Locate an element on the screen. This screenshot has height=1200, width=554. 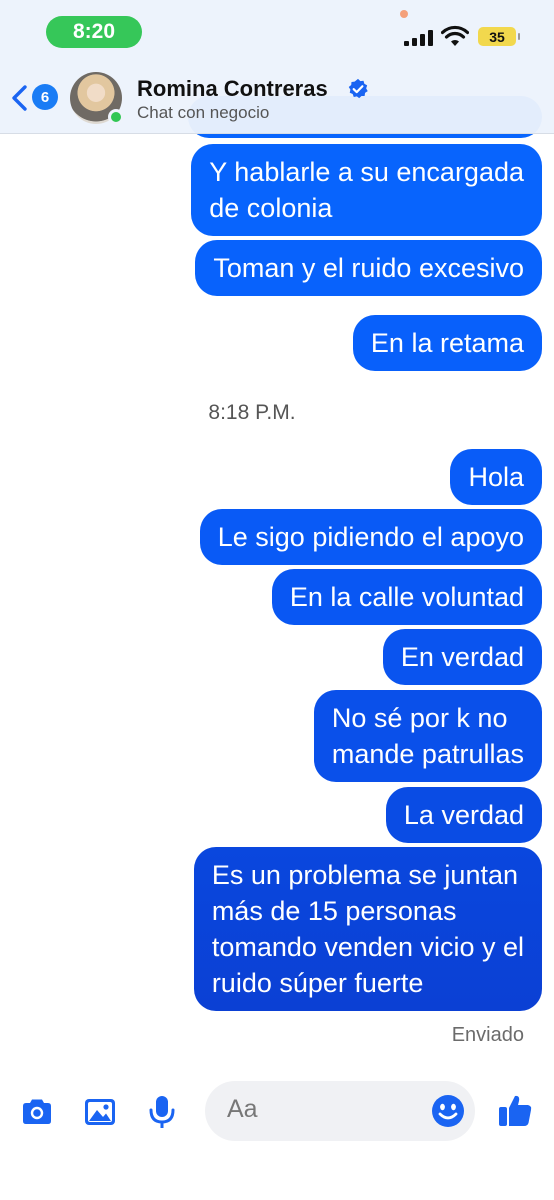
message-composer: Aa is located at coordinates (277, 1132).